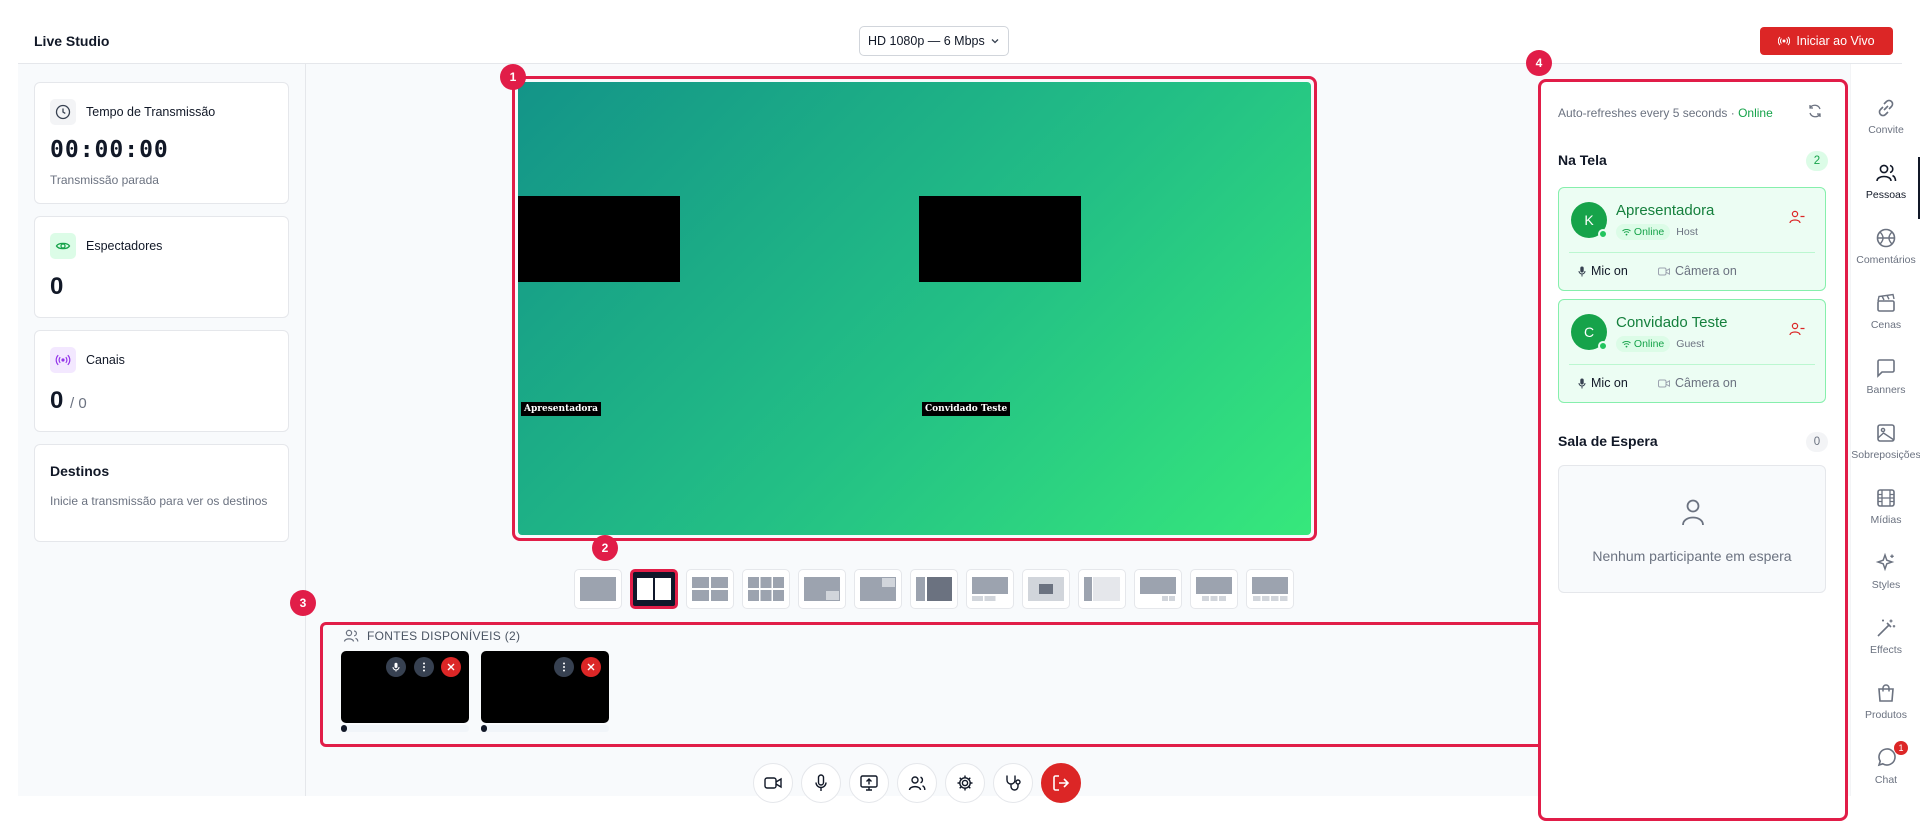  Describe the element at coordinates (1826, 41) in the screenshot. I see `start-live-button: Iniciar ao Vivo` at that location.